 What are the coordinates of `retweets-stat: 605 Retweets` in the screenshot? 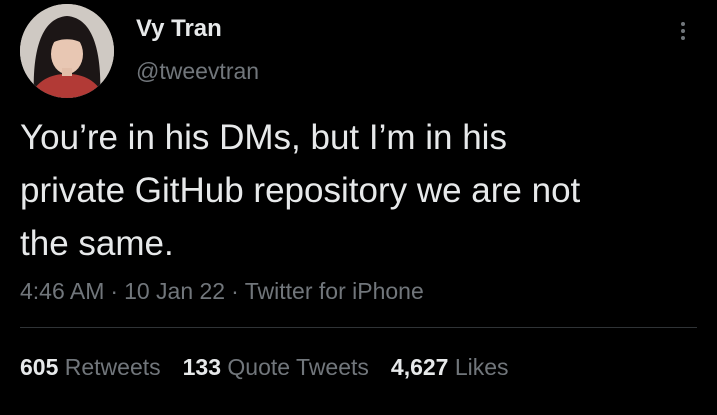 It's located at (90, 367).